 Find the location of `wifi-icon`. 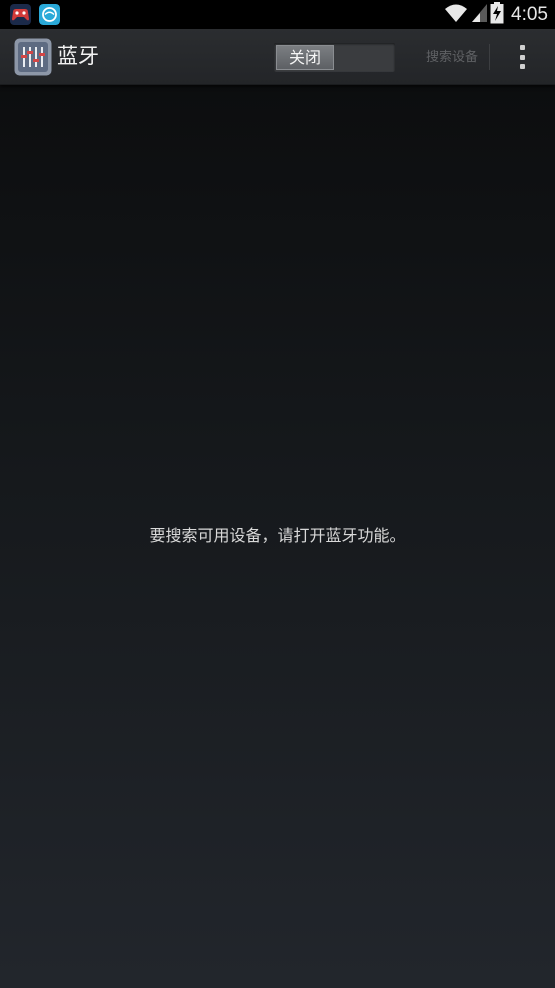

wifi-icon is located at coordinates (456, 15).